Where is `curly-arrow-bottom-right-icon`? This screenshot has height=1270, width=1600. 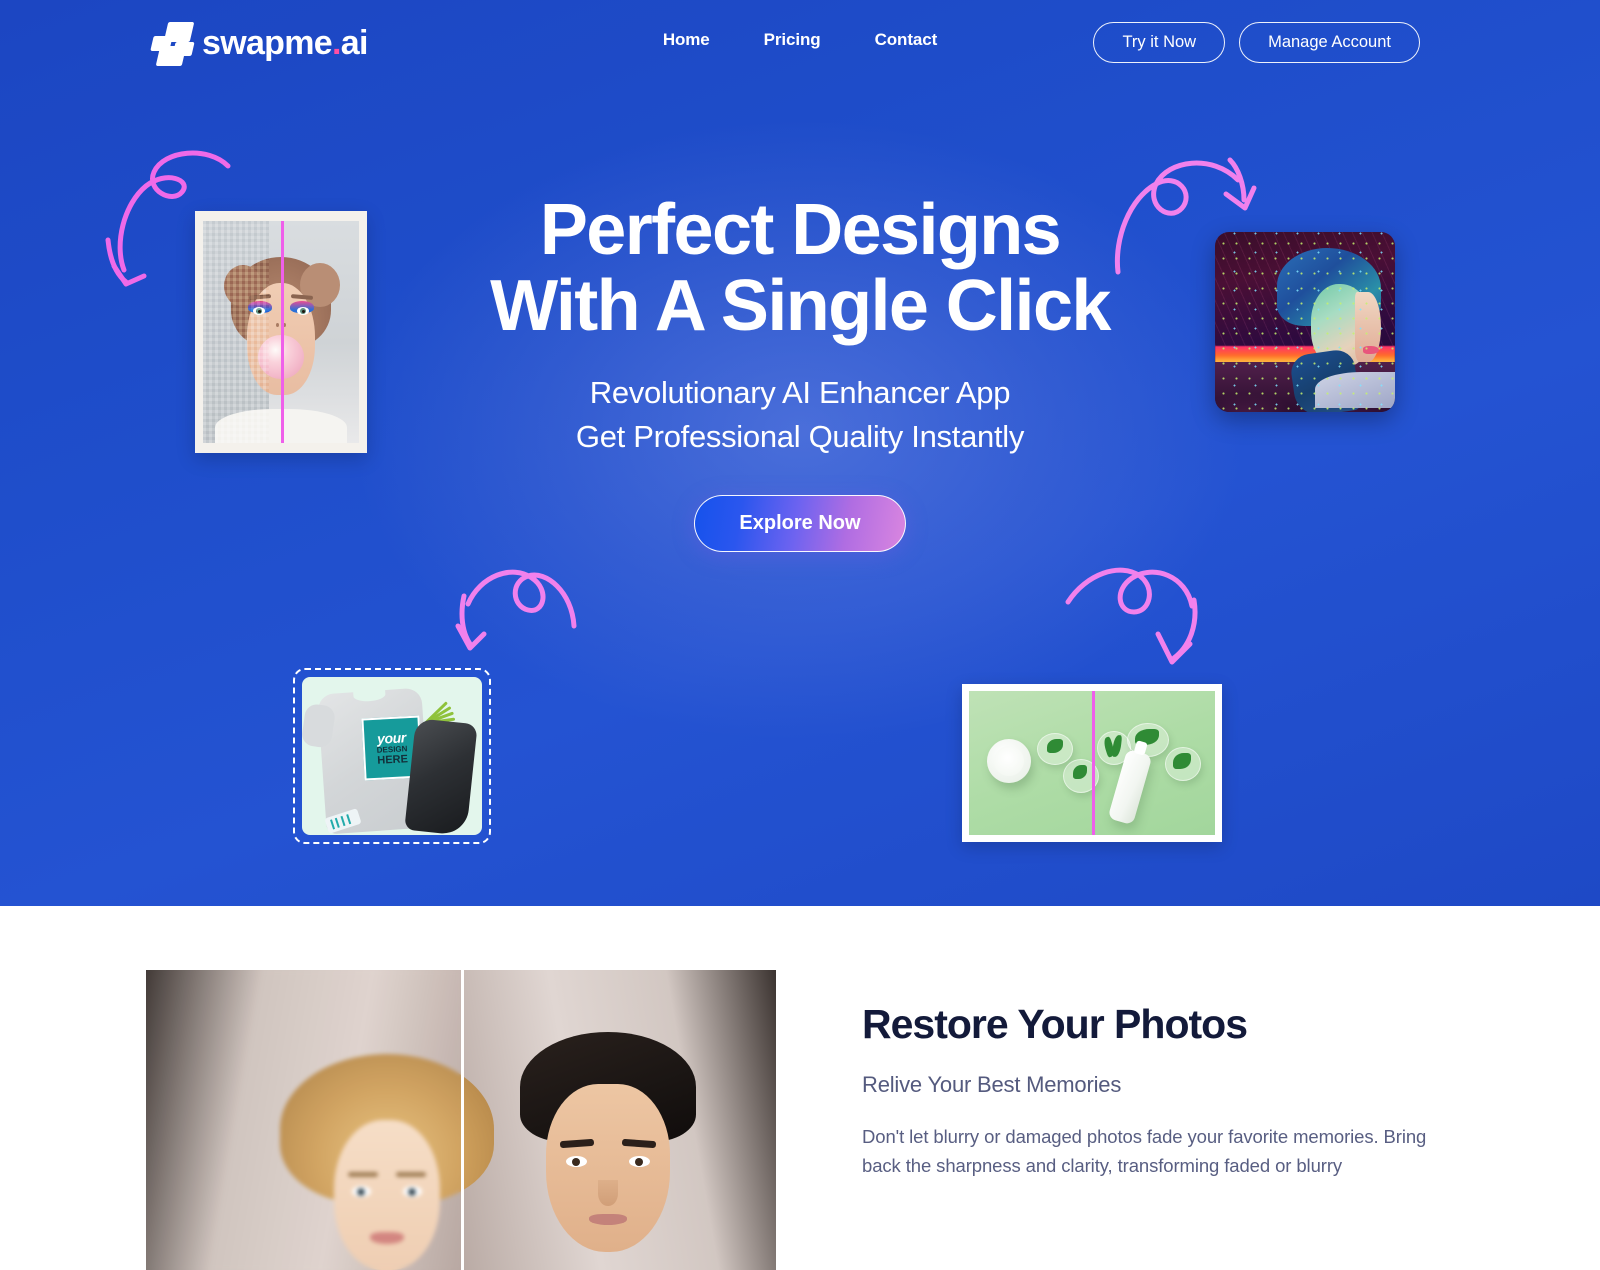
curly-arrow-bottom-right-icon is located at coordinates (1131, 616).